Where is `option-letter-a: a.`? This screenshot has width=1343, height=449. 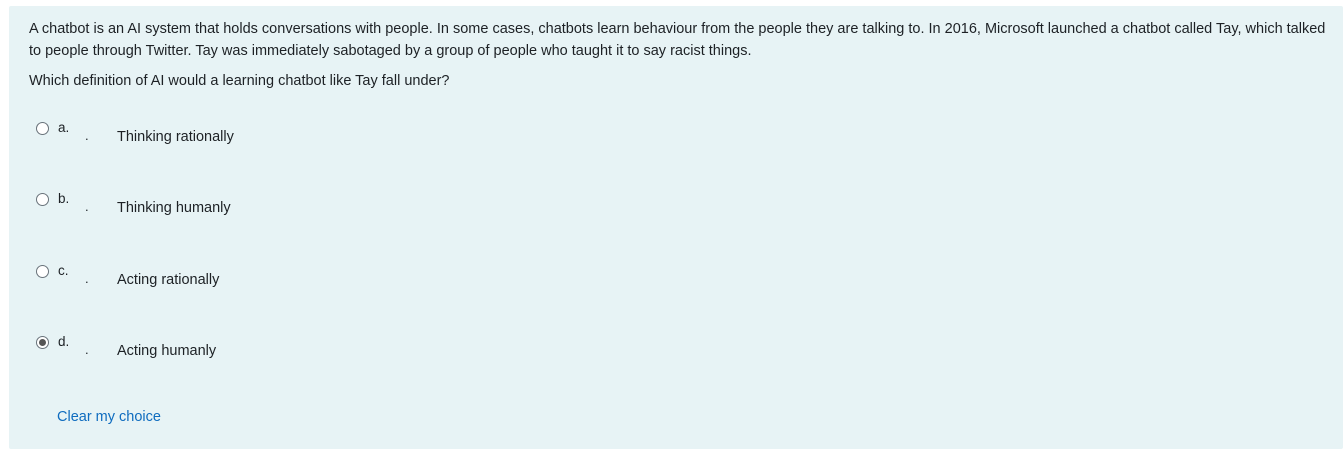 option-letter-a: a. is located at coordinates (64, 127).